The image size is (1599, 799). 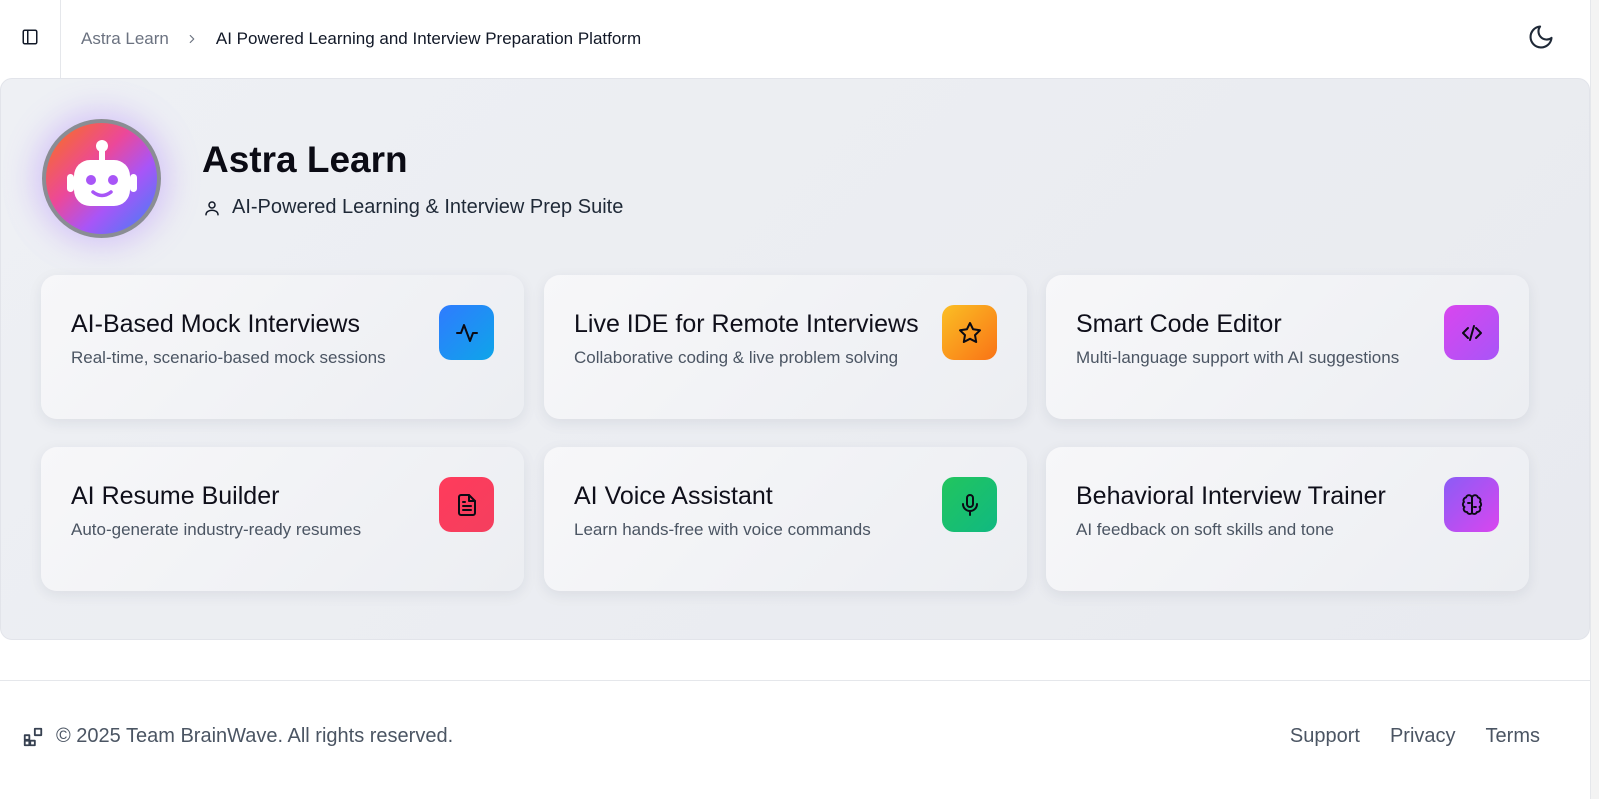 I want to click on mic-icon, so click(x=969, y=504).